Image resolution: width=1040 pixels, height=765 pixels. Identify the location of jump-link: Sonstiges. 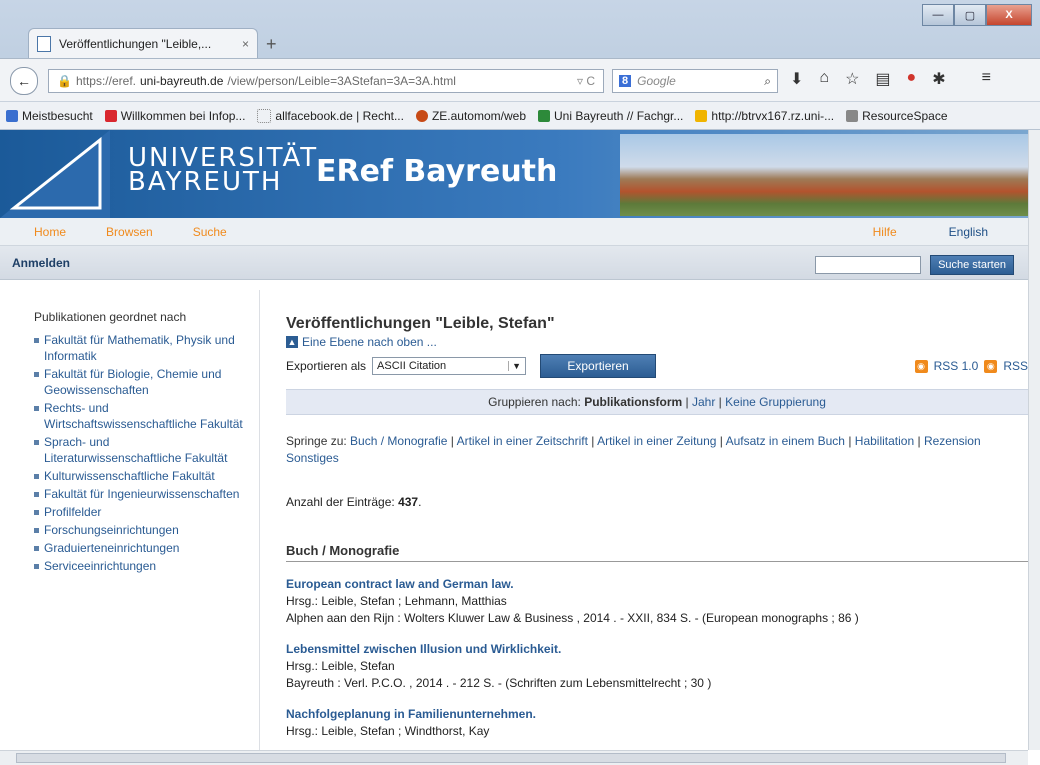
(312, 458).